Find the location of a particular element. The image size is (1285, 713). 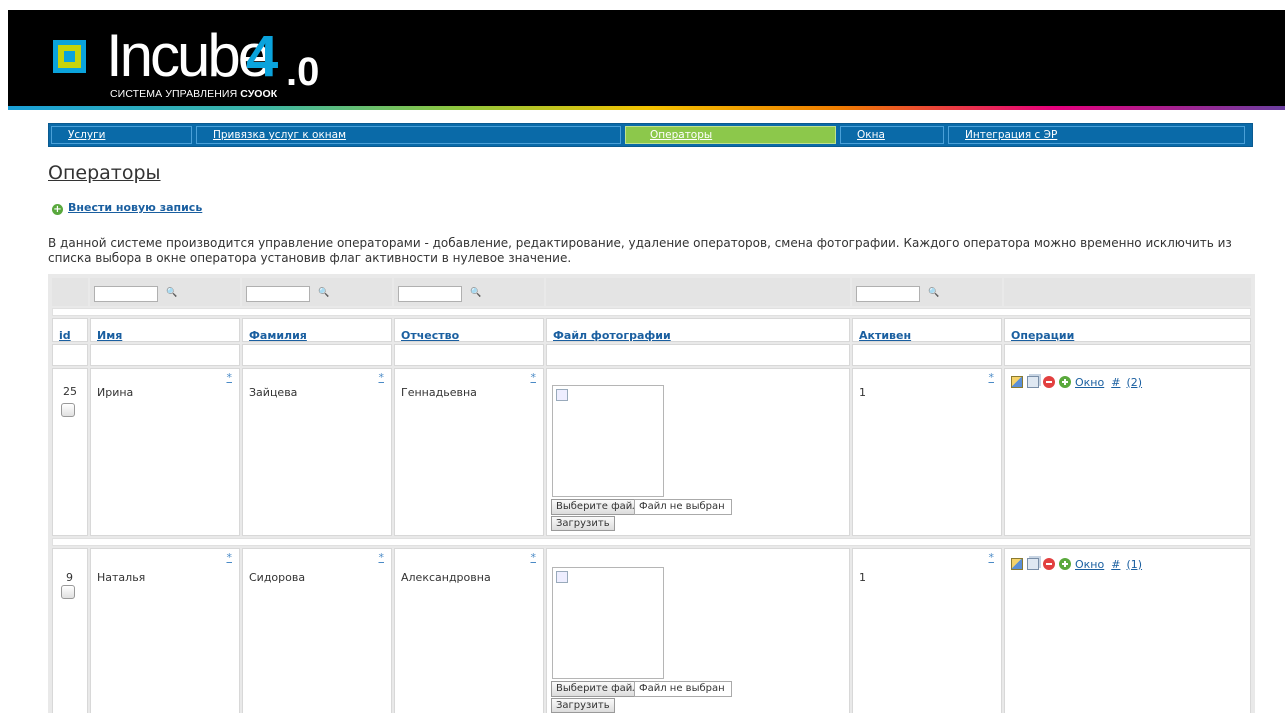

row-1-photo-cell: Выберите файл Файл не выбран Загрузить is located at coordinates (698, 452).